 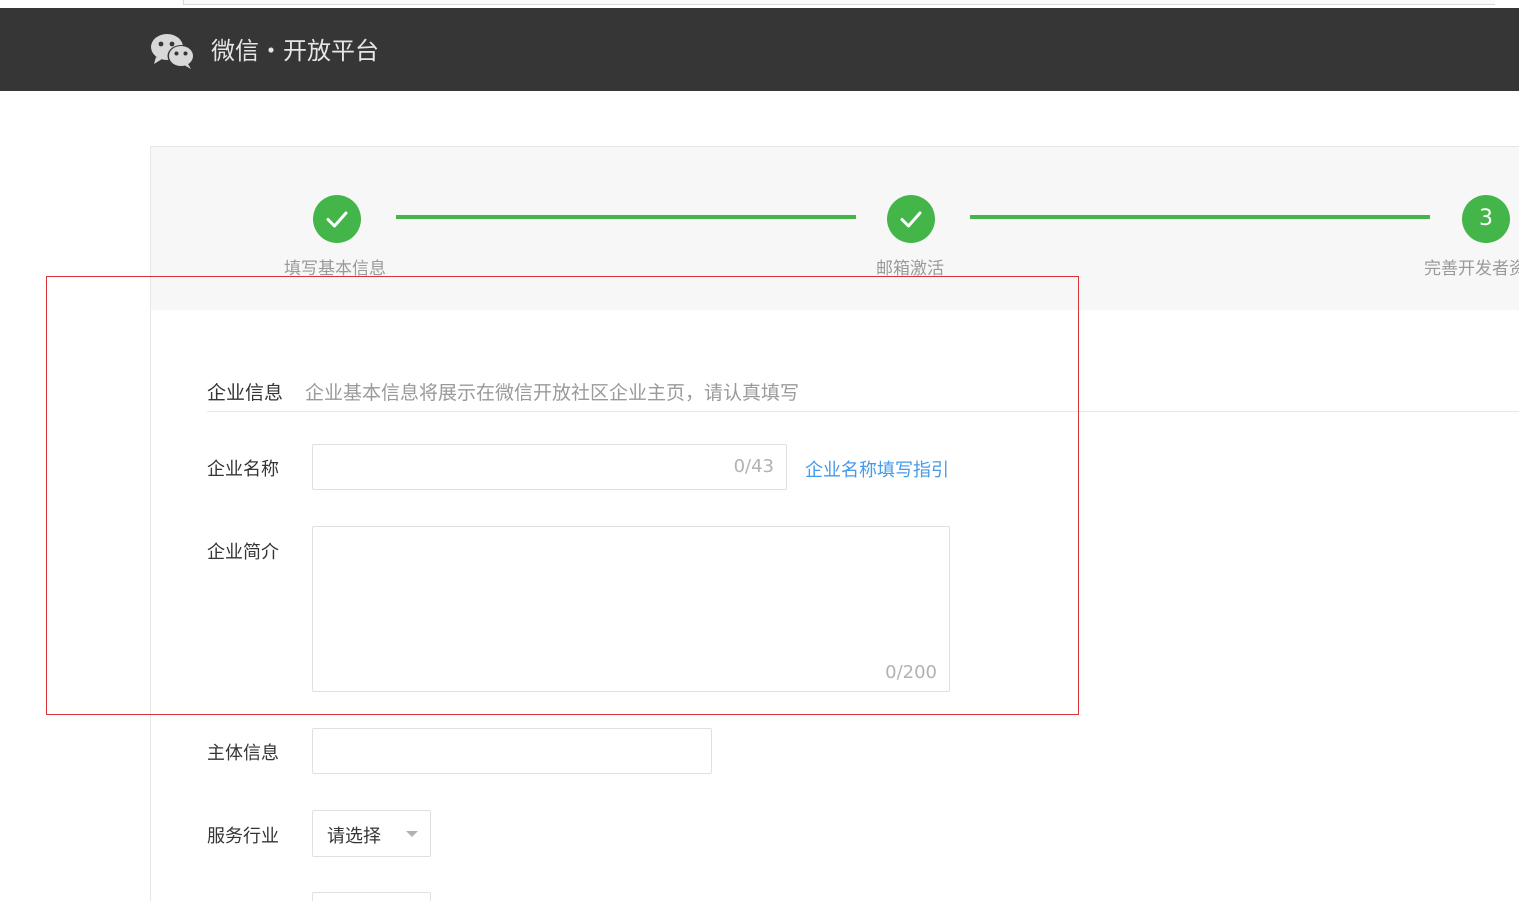 What do you see at coordinates (863, 393) in the screenshot?
I see `section-header: 企业信息 企业基本信息将展示在微信开放社区企业主页，请认真填写` at bounding box center [863, 393].